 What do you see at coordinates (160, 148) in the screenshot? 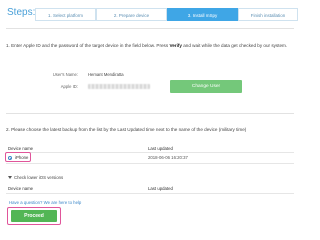
I see `table-header-updated: Last updated` at bounding box center [160, 148].